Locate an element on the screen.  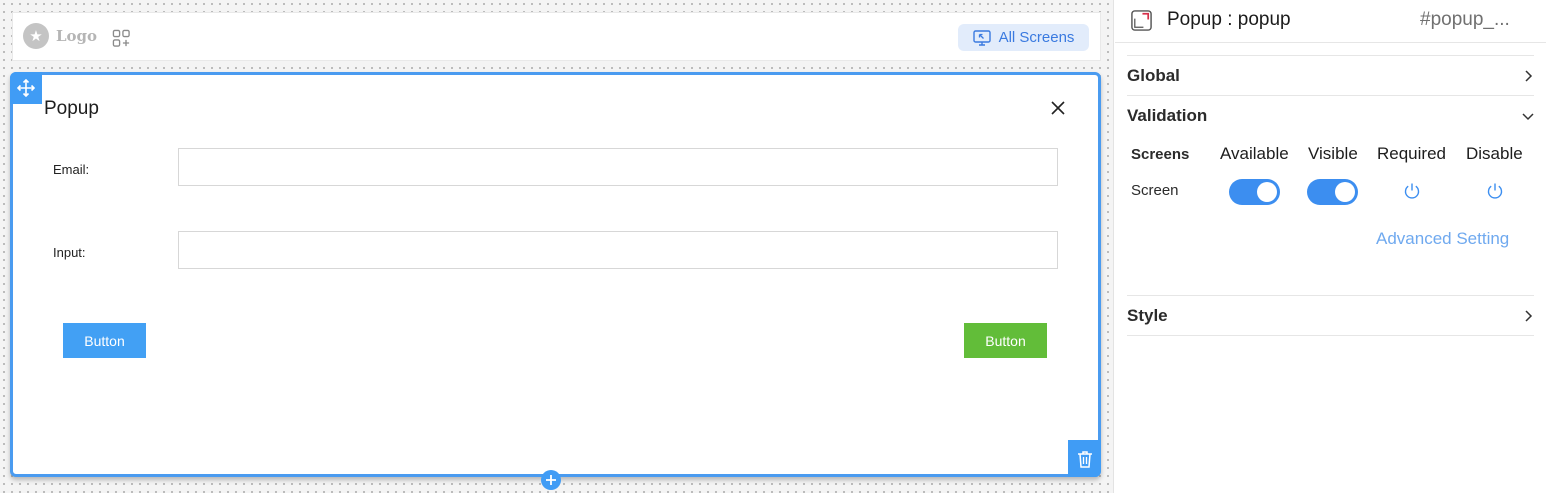
email-field is located at coordinates (618, 167).